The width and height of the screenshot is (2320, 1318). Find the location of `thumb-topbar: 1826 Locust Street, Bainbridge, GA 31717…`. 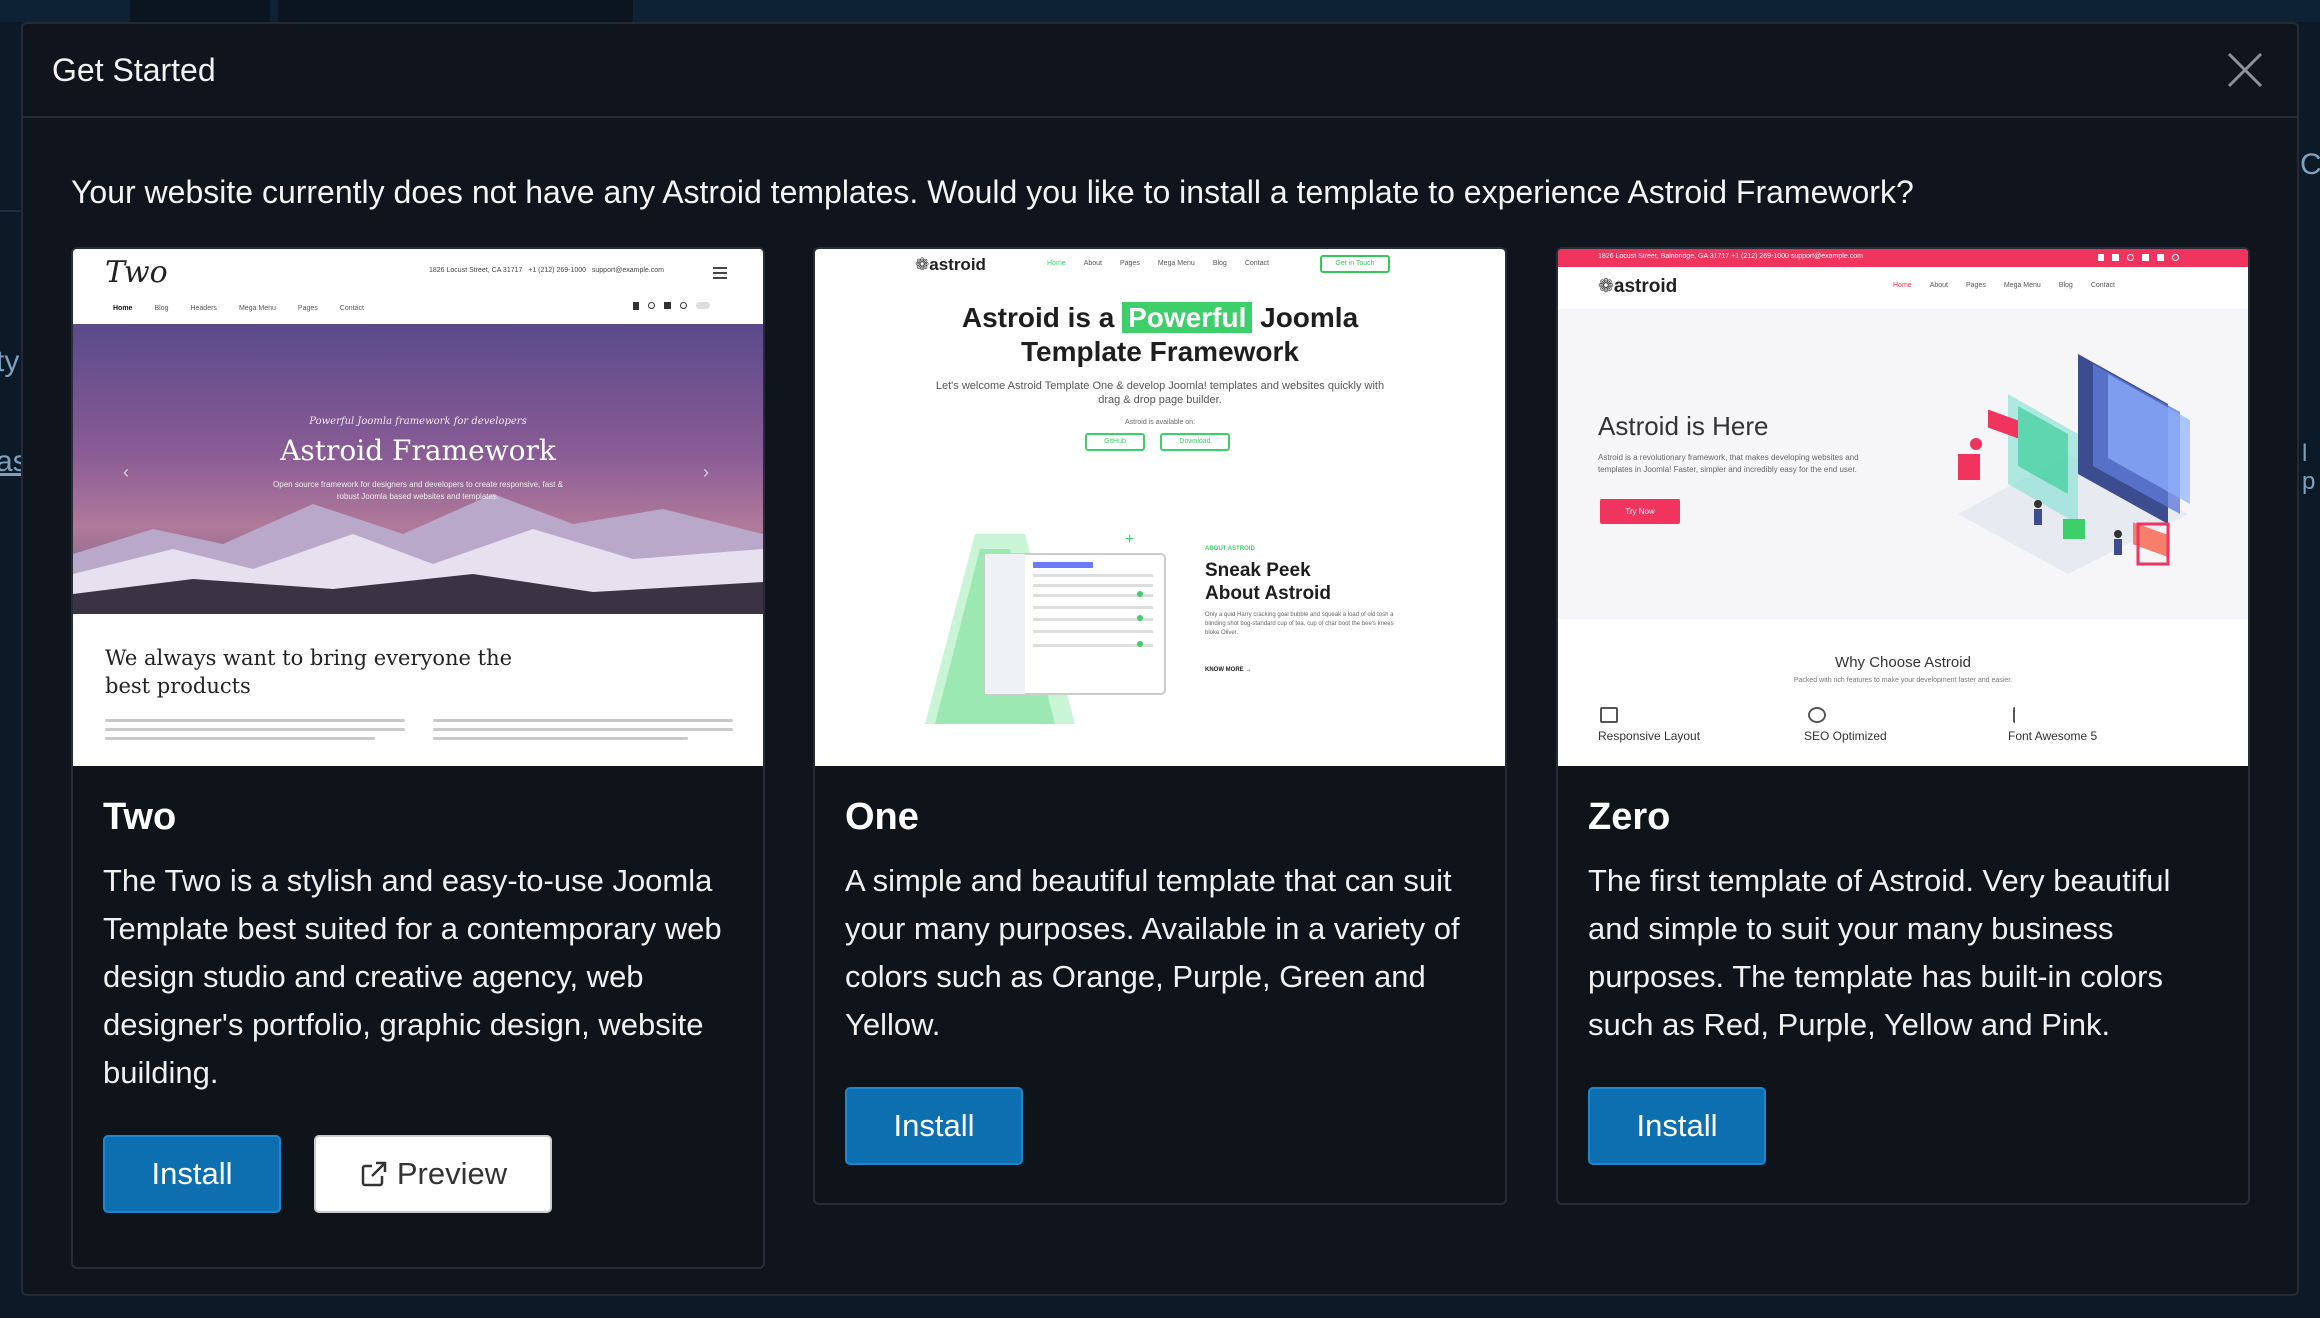

thumb-topbar: 1826 Locust Street, Bainbridge, GA 31717… is located at coordinates (1903, 258).